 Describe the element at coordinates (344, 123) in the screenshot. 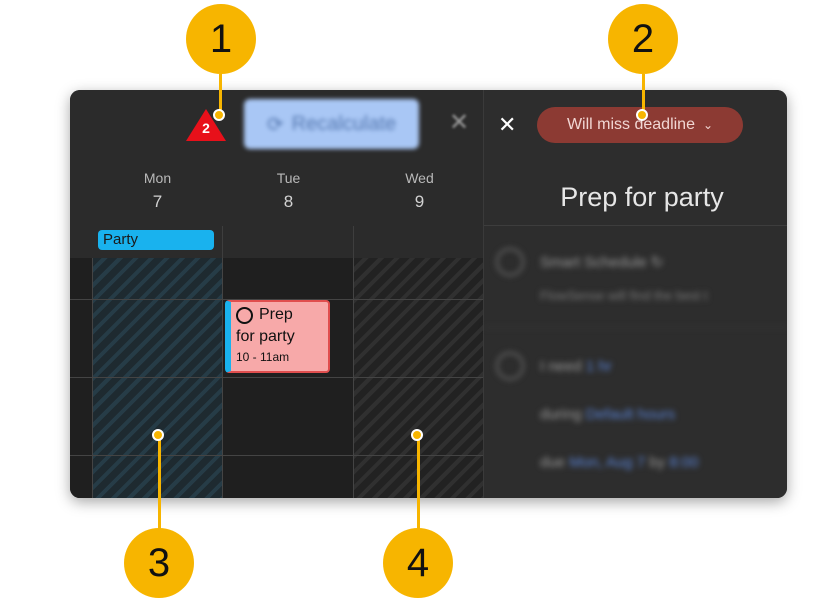

I see `recalculate-label: Recalculate` at that location.